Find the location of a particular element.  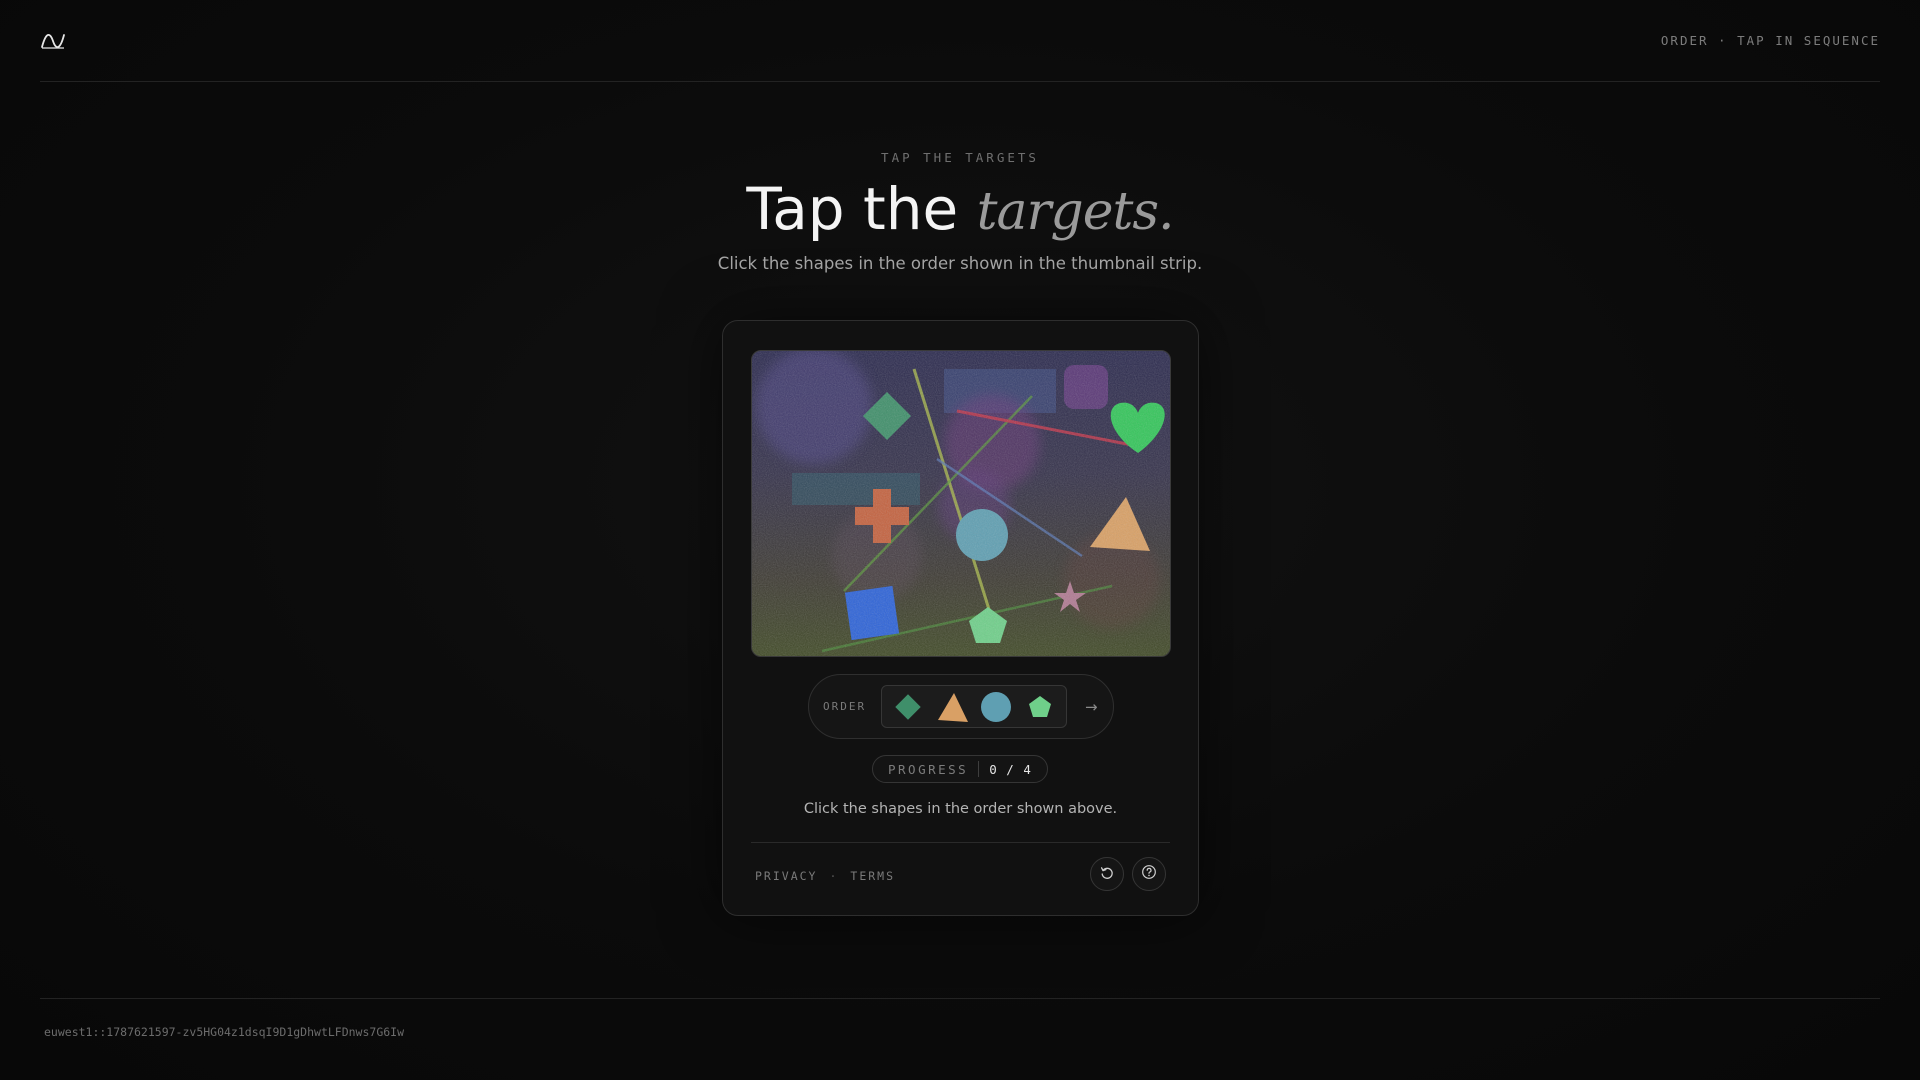

noise-overlay is located at coordinates (961, 503).